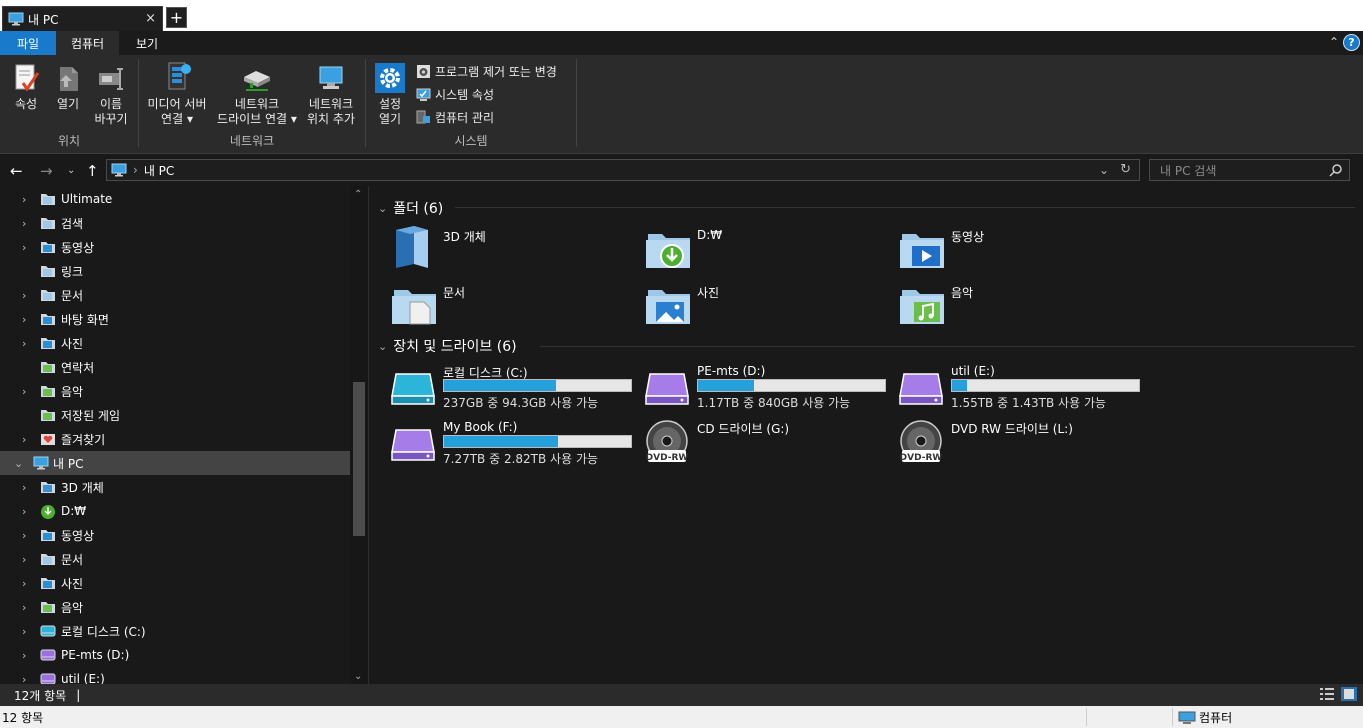  What do you see at coordinates (455, 94) in the screenshot?
I see `system-properties-button: 시스템 속성` at bounding box center [455, 94].